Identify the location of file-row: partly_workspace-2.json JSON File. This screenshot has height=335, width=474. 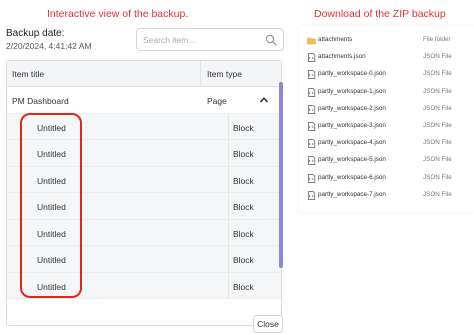
(386, 109).